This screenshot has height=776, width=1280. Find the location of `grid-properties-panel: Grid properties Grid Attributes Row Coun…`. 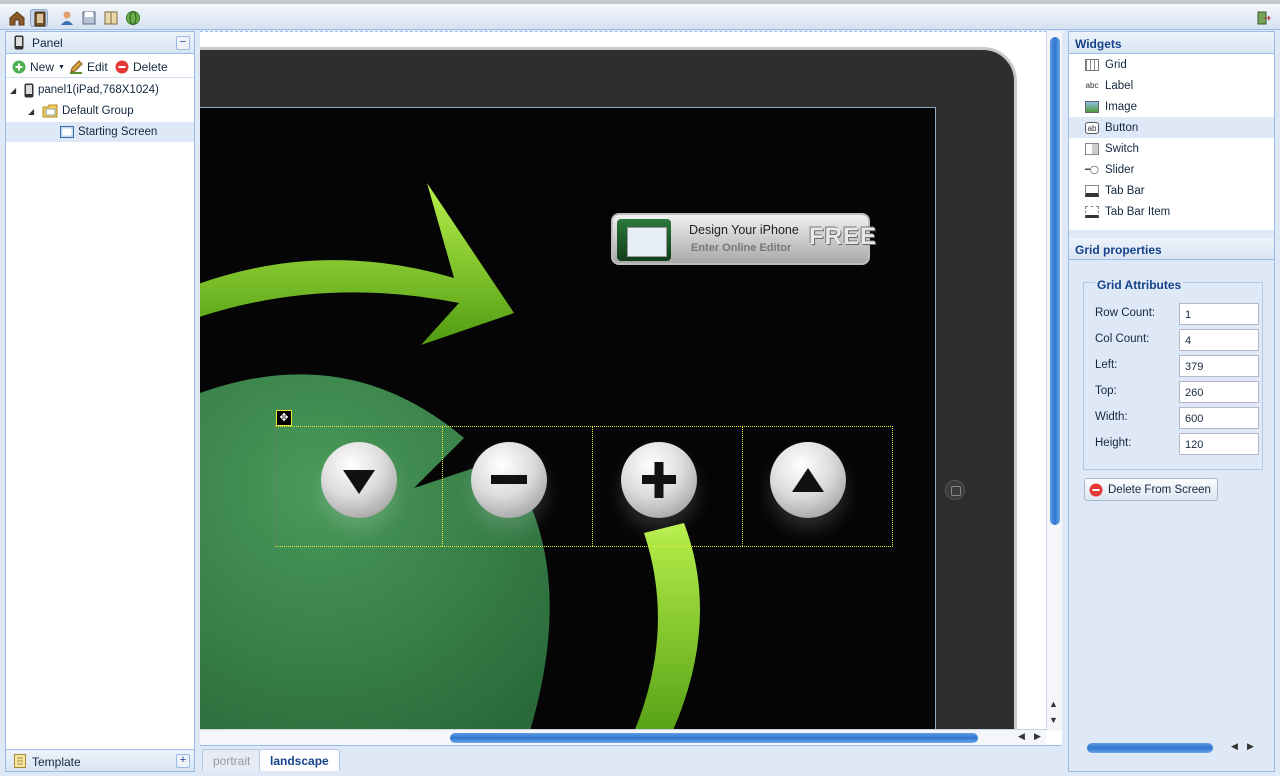

grid-properties-panel: Grid properties Grid Attributes Row Coun… is located at coordinates (1171, 504).